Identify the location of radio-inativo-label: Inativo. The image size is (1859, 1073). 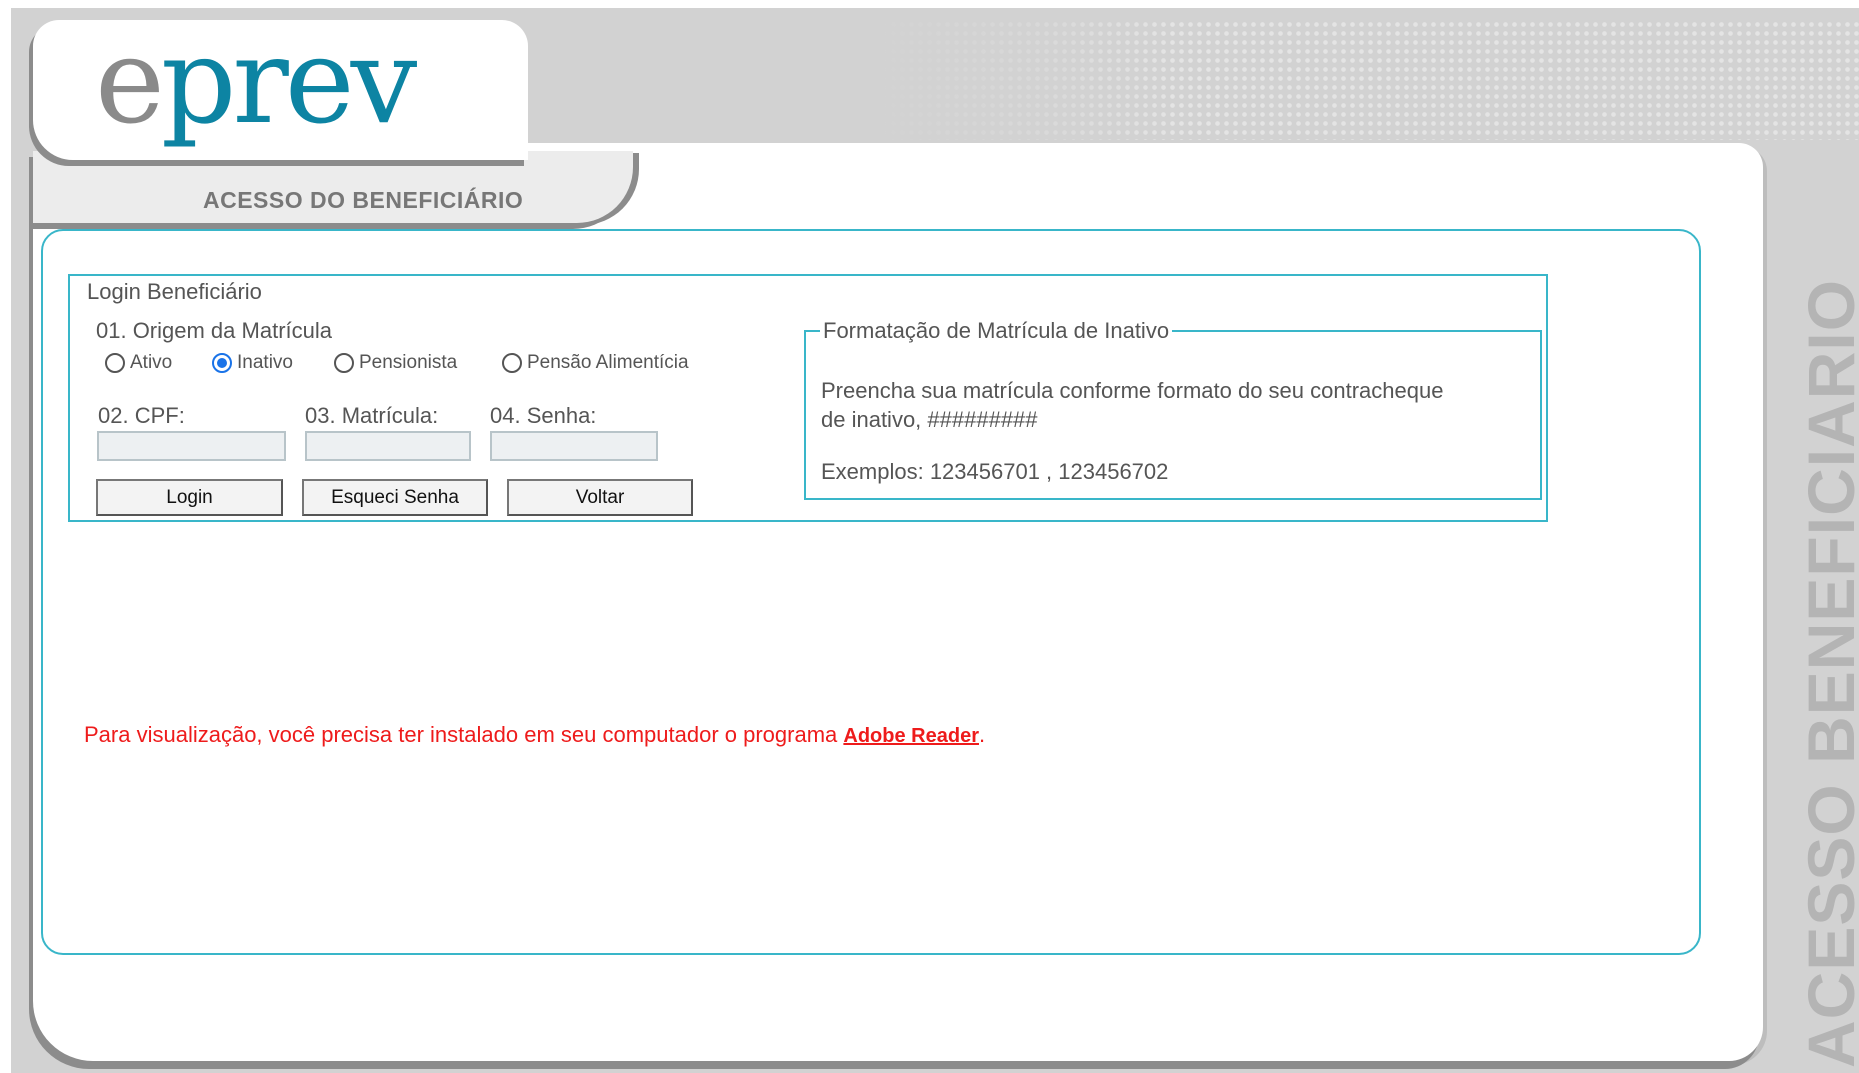
(265, 362).